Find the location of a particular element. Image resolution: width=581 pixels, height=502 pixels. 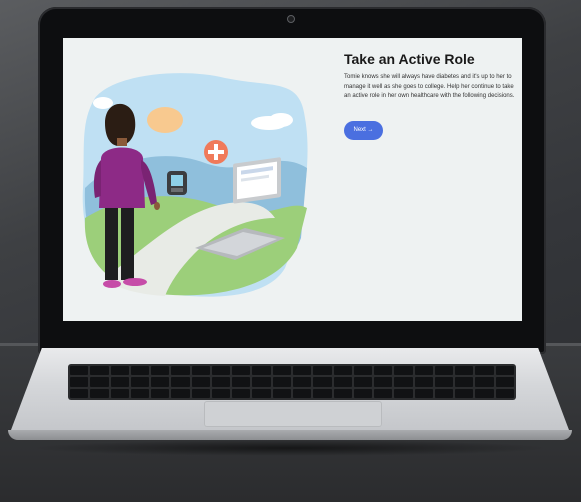

laptop-front-edge is located at coordinates (290, 435).